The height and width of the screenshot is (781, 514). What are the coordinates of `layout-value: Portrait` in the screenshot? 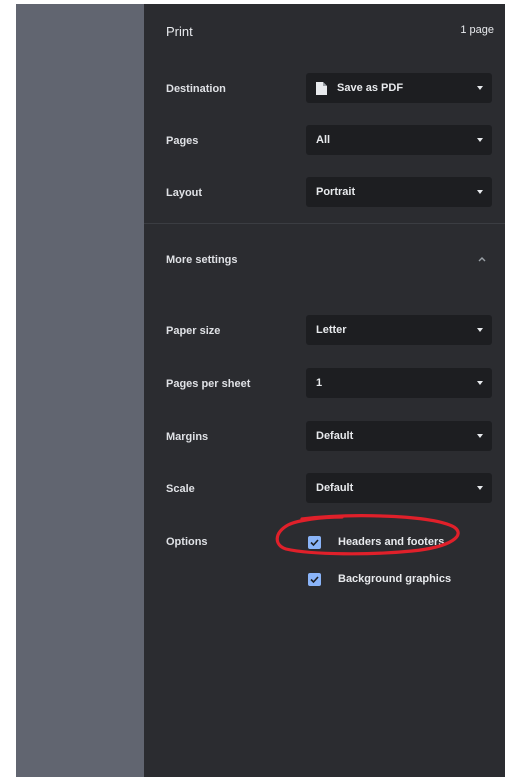 It's located at (336, 192).